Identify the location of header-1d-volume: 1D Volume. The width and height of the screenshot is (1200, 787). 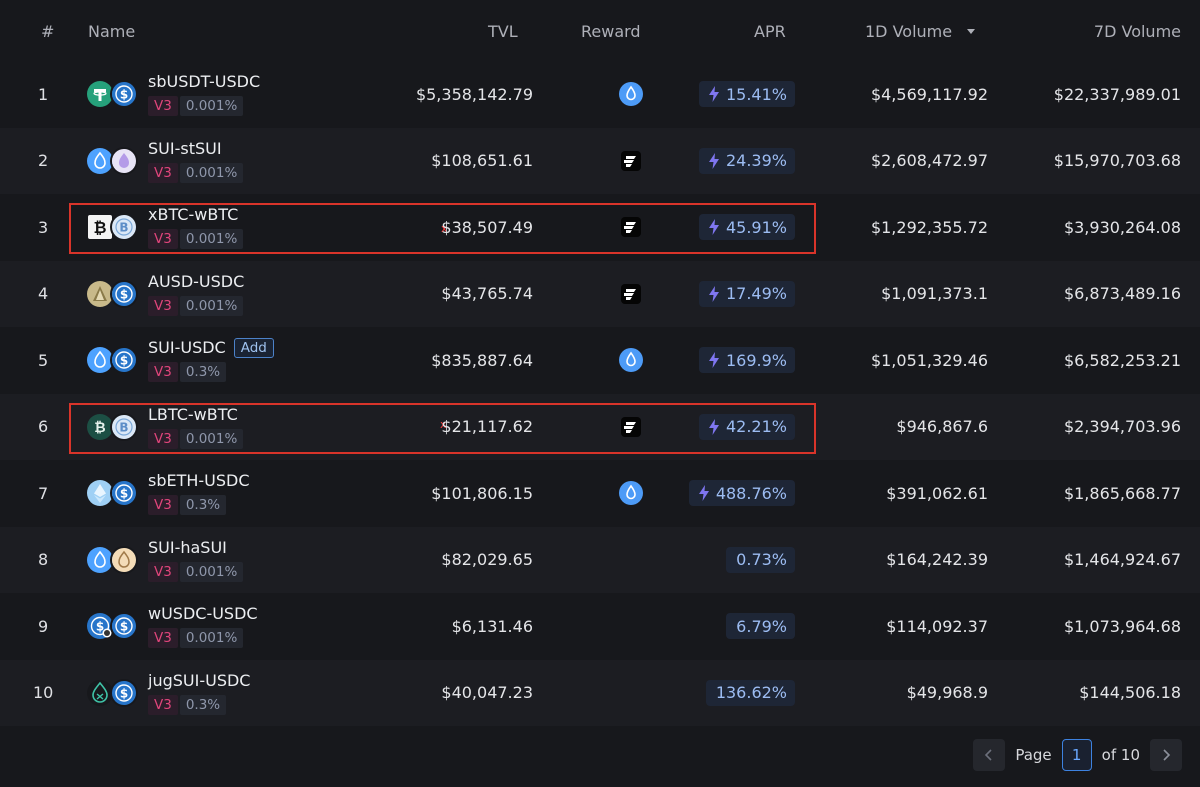
(920, 32).